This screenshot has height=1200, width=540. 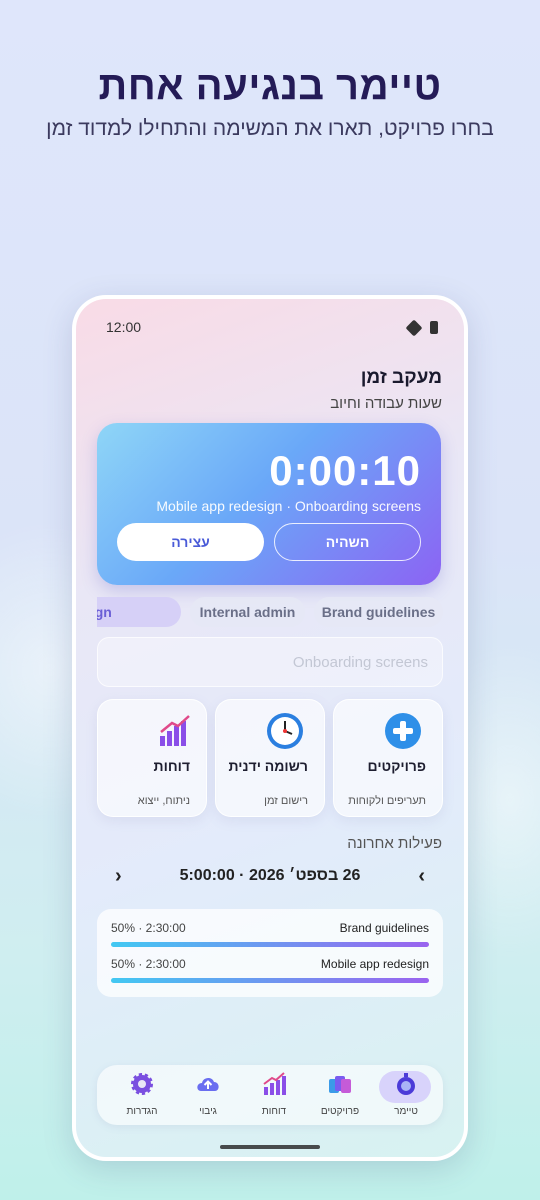 What do you see at coordinates (406, 1111) in the screenshot?
I see `nav-label: טיימר` at bounding box center [406, 1111].